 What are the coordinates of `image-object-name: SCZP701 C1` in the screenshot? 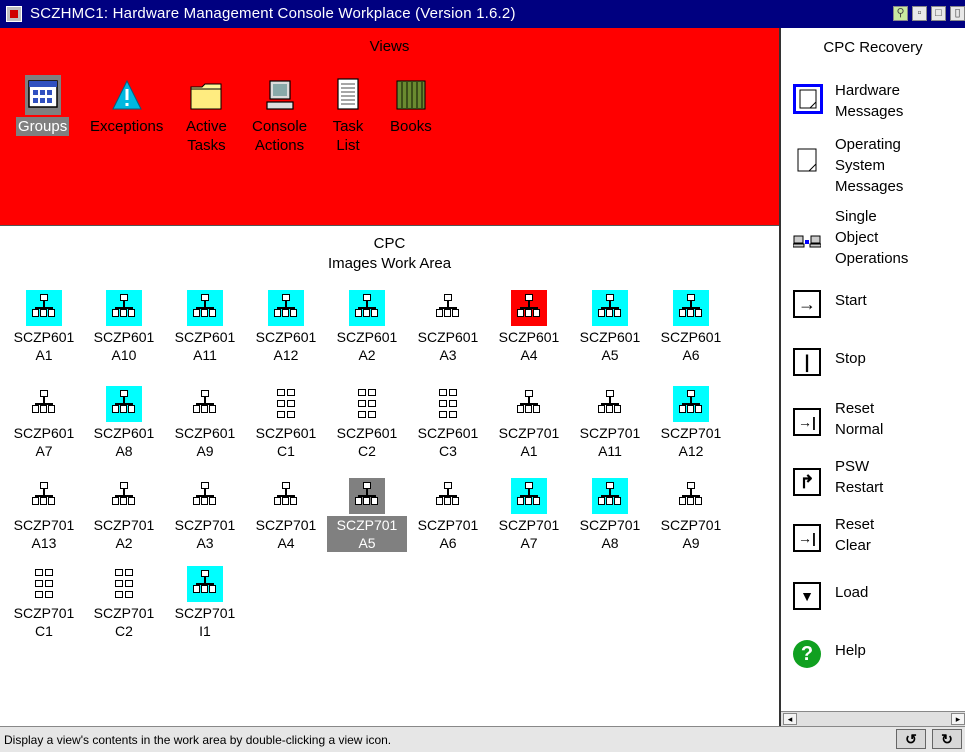 It's located at (44, 622).